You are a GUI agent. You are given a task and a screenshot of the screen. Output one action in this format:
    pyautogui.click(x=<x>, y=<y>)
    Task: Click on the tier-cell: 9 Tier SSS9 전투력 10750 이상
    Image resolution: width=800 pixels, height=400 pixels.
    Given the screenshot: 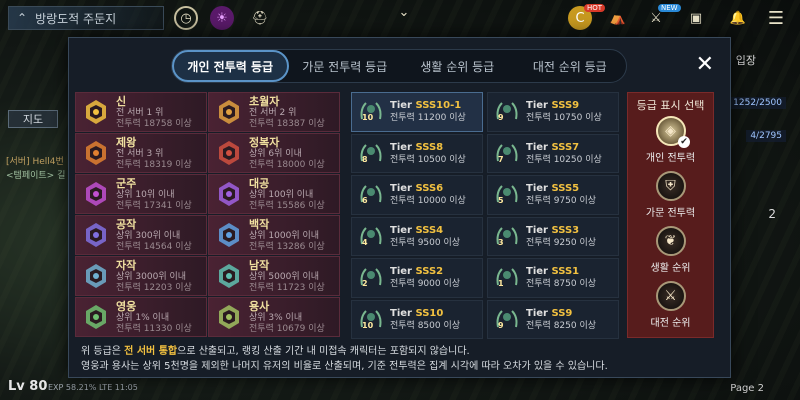 What is the action you would take?
    pyautogui.click(x=553, y=112)
    